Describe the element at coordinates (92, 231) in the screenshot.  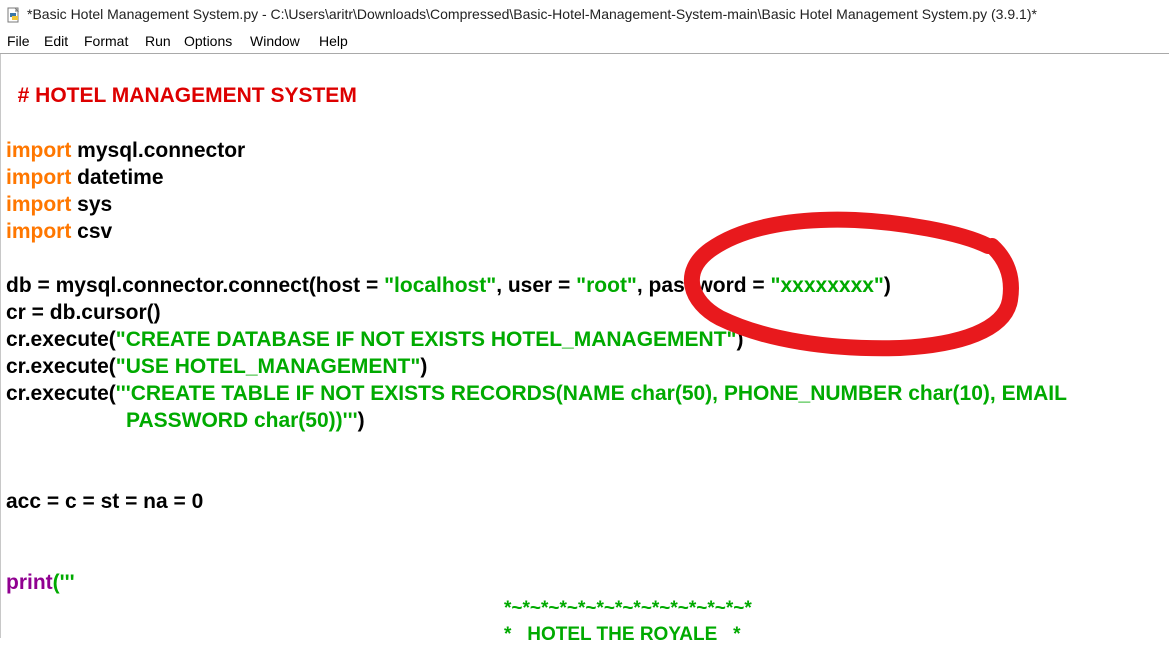
I see `module-name: csv` at that location.